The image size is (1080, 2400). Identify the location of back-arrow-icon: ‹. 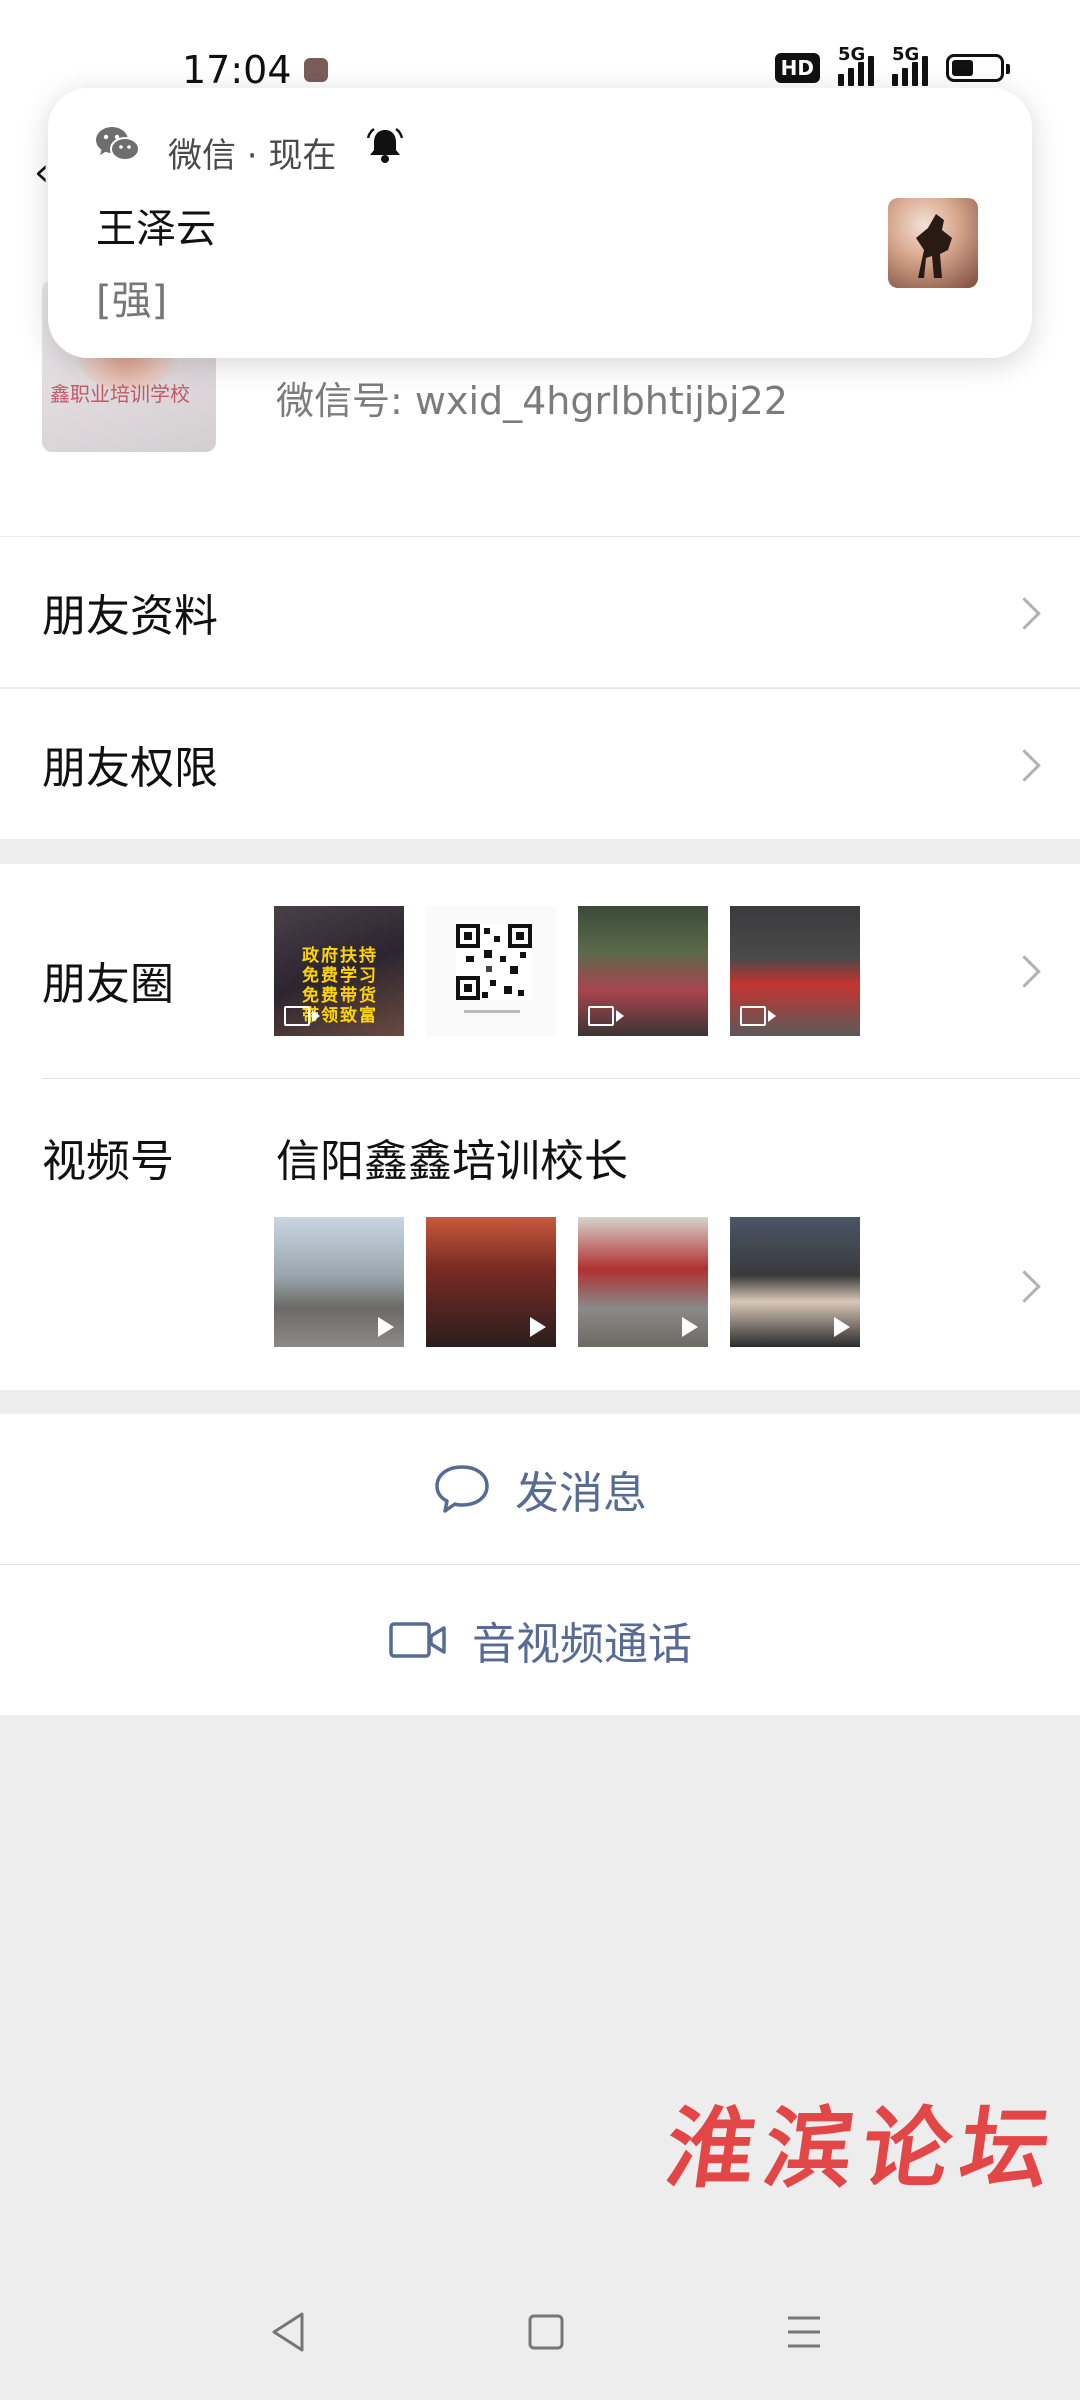
(41, 172).